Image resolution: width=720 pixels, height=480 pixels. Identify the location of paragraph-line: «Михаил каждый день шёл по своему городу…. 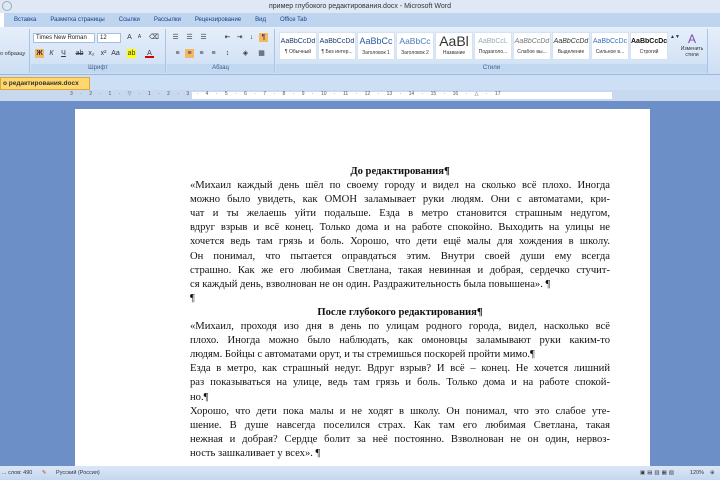
(400, 186).